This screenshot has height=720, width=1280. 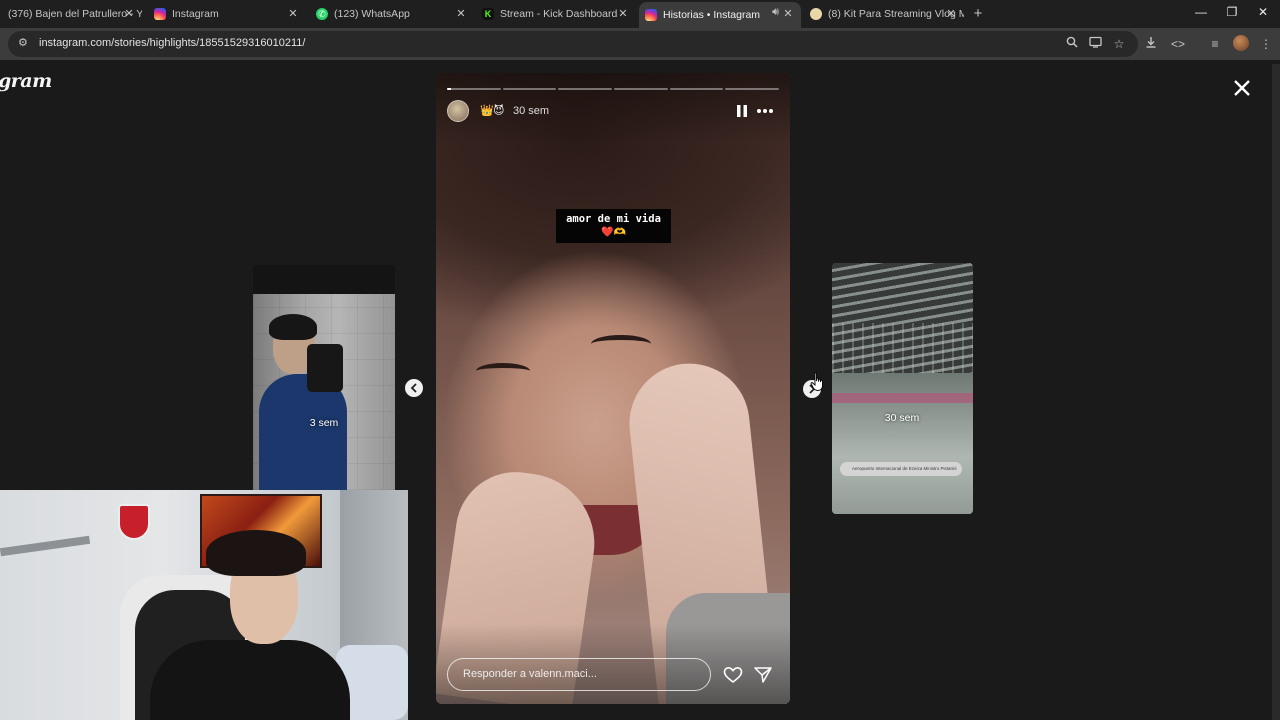 What do you see at coordinates (613, 111) in the screenshot?
I see `story-header: 👑 😈 30 sem` at bounding box center [613, 111].